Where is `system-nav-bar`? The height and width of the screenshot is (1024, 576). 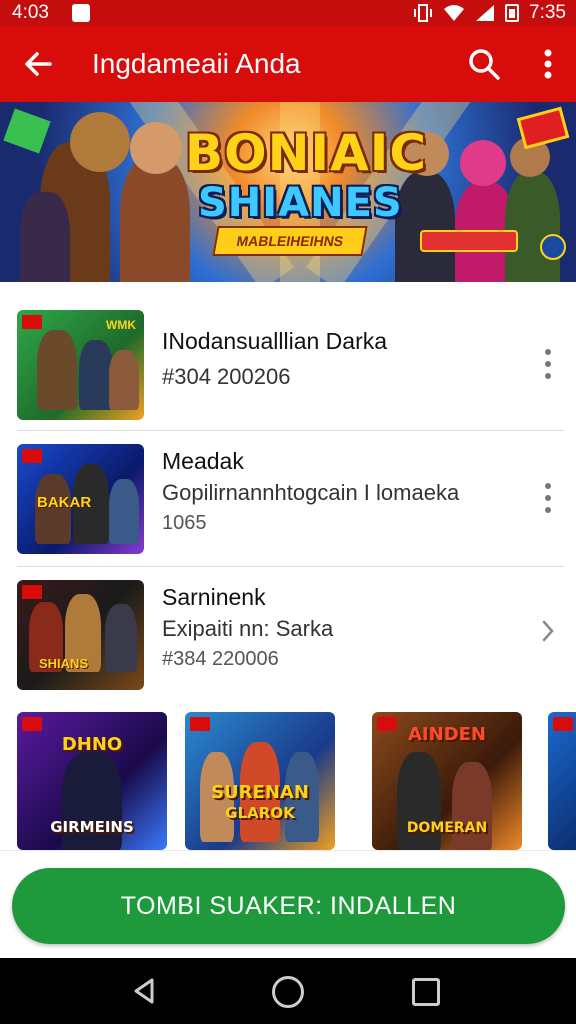 system-nav-bar is located at coordinates (288, 991).